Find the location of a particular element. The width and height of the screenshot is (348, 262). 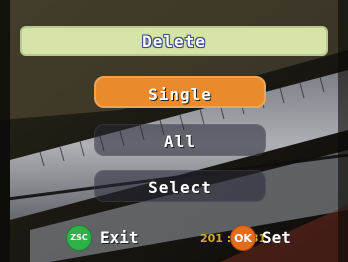

ok-button-icon: OK is located at coordinates (243, 238).